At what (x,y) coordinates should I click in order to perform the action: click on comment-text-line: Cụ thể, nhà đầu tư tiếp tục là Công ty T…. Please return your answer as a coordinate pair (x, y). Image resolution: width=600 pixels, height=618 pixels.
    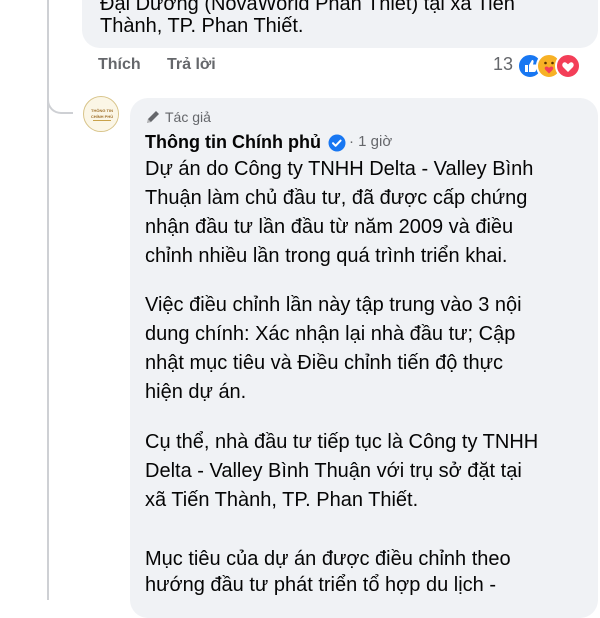
    Looking at the image, I should click on (342, 442).